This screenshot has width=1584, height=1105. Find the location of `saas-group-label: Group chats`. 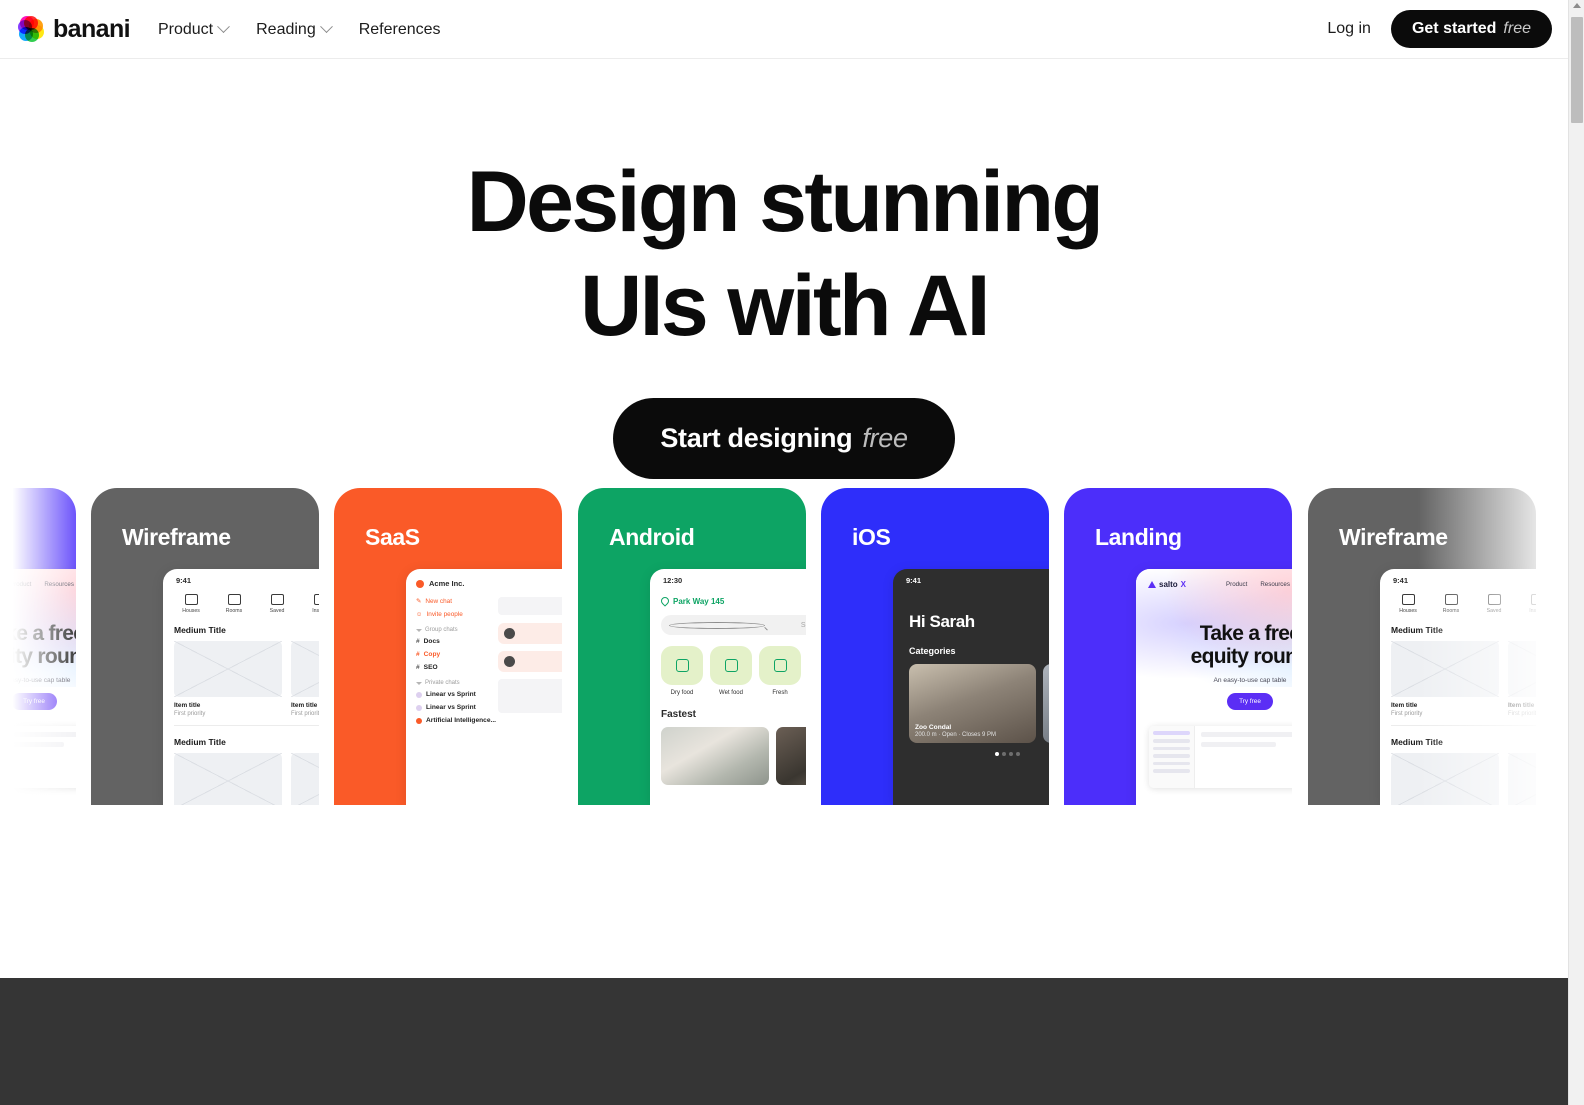

saas-group-label: Group chats is located at coordinates (457, 630).